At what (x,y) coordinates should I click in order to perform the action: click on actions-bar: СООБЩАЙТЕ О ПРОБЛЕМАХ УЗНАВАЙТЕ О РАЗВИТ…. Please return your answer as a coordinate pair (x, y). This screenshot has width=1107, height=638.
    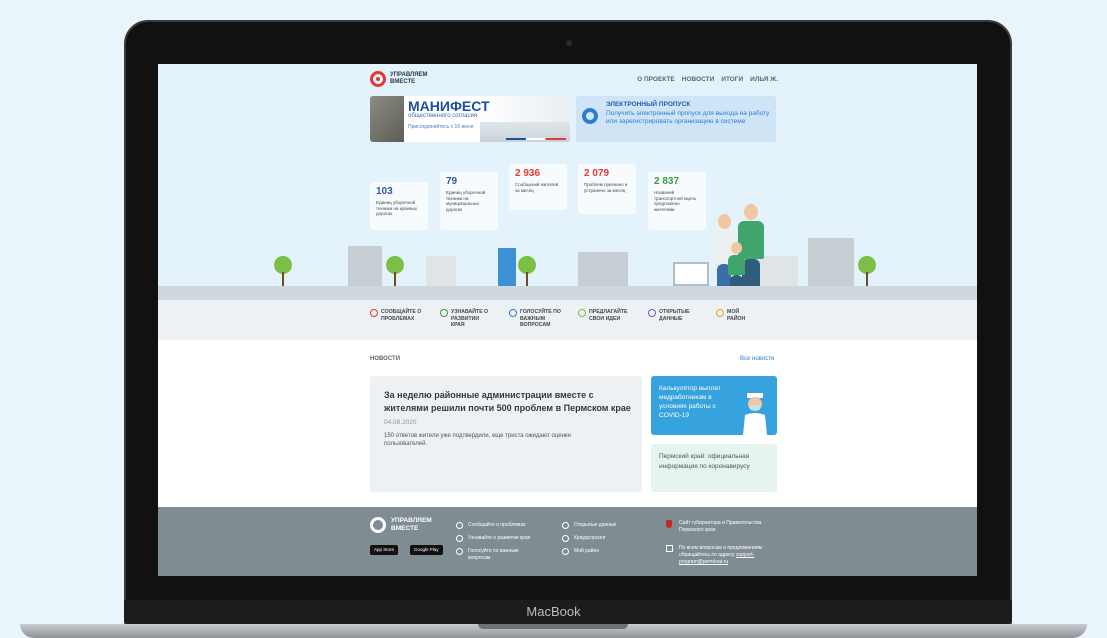
    Looking at the image, I should click on (567, 320).